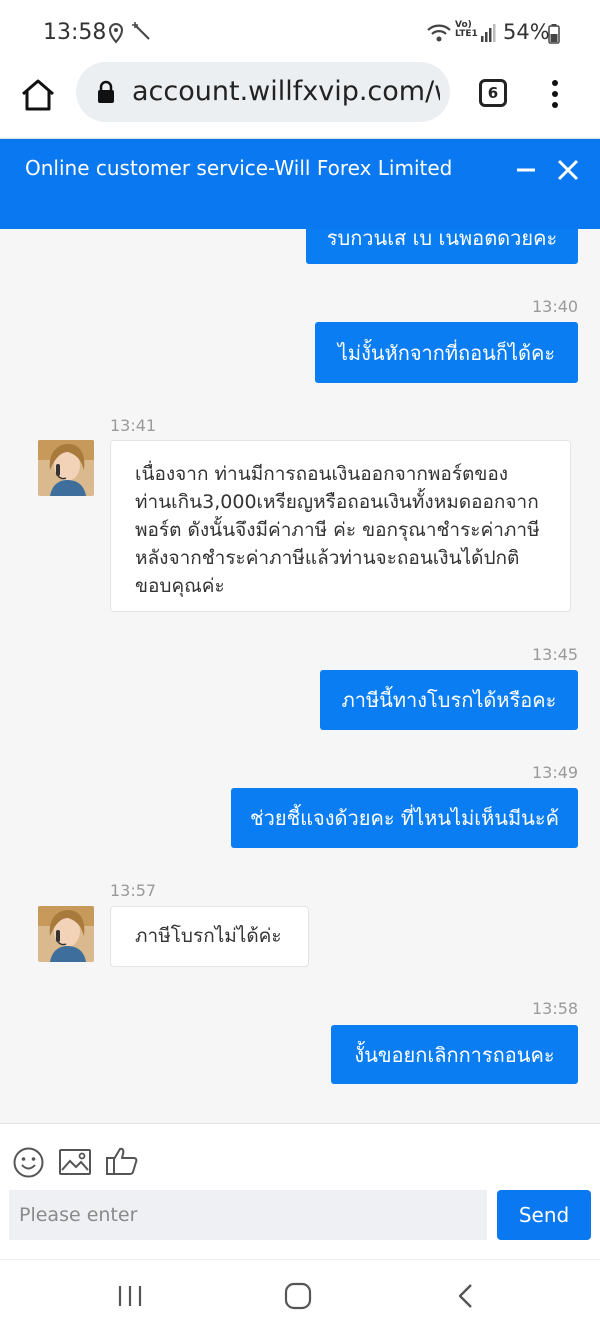  What do you see at coordinates (488, 33) in the screenshot?
I see `signal-icon` at bounding box center [488, 33].